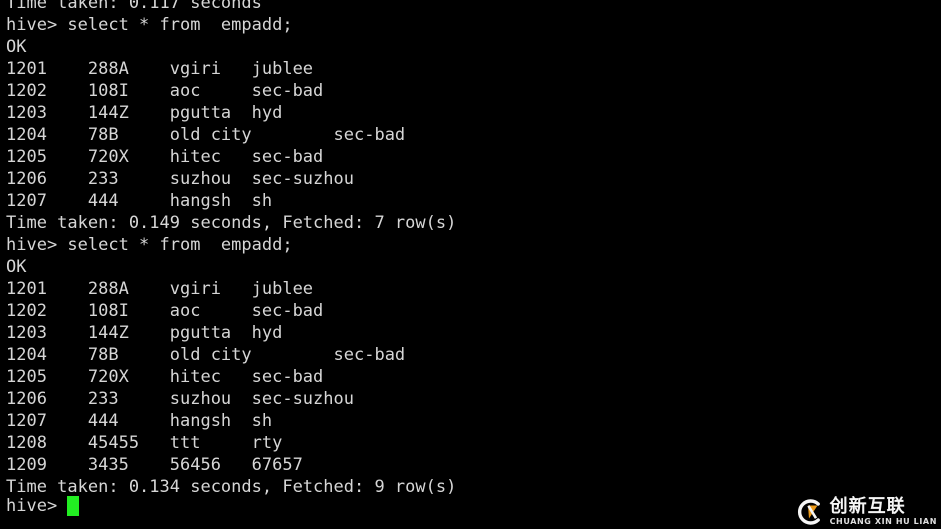 The image size is (941, 529). Describe the element at coordinates (37, 506) in the screenshot. I see `prompt-text: hive>` at that location.